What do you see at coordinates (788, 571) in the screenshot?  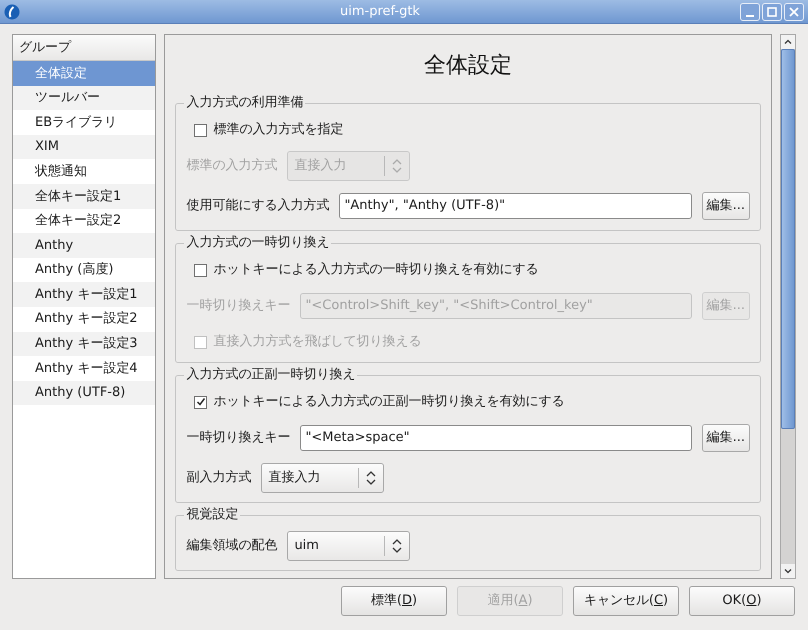 I see `scroll-down-icon` at bounding box center [788, 571].